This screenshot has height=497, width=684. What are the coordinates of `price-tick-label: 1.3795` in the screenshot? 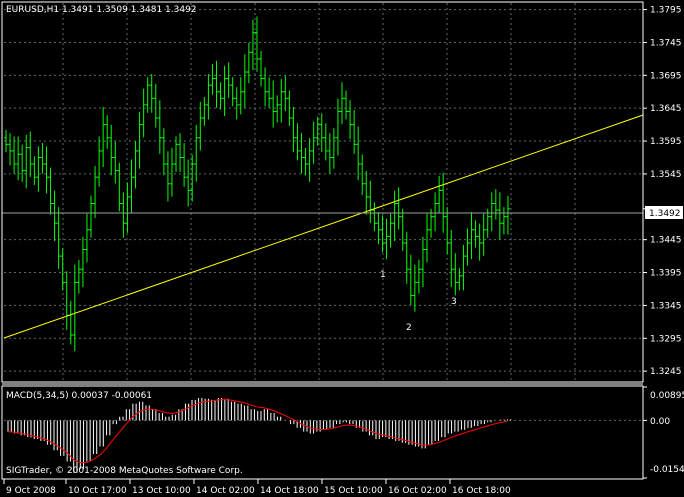 It's located at (666, 11).